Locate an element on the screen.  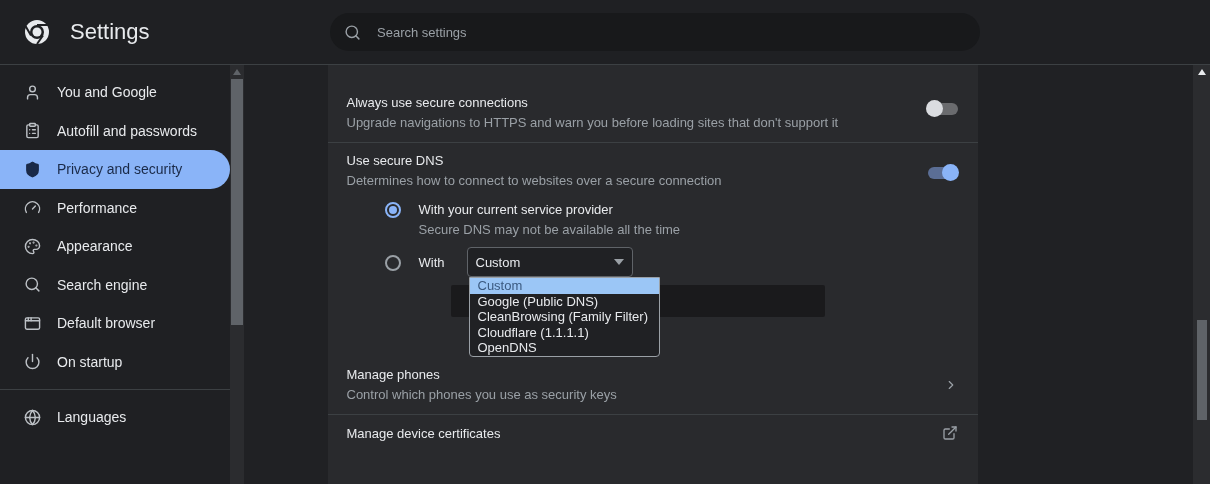
setting-title: Use secure DNS is located at coordinates (395, 160).